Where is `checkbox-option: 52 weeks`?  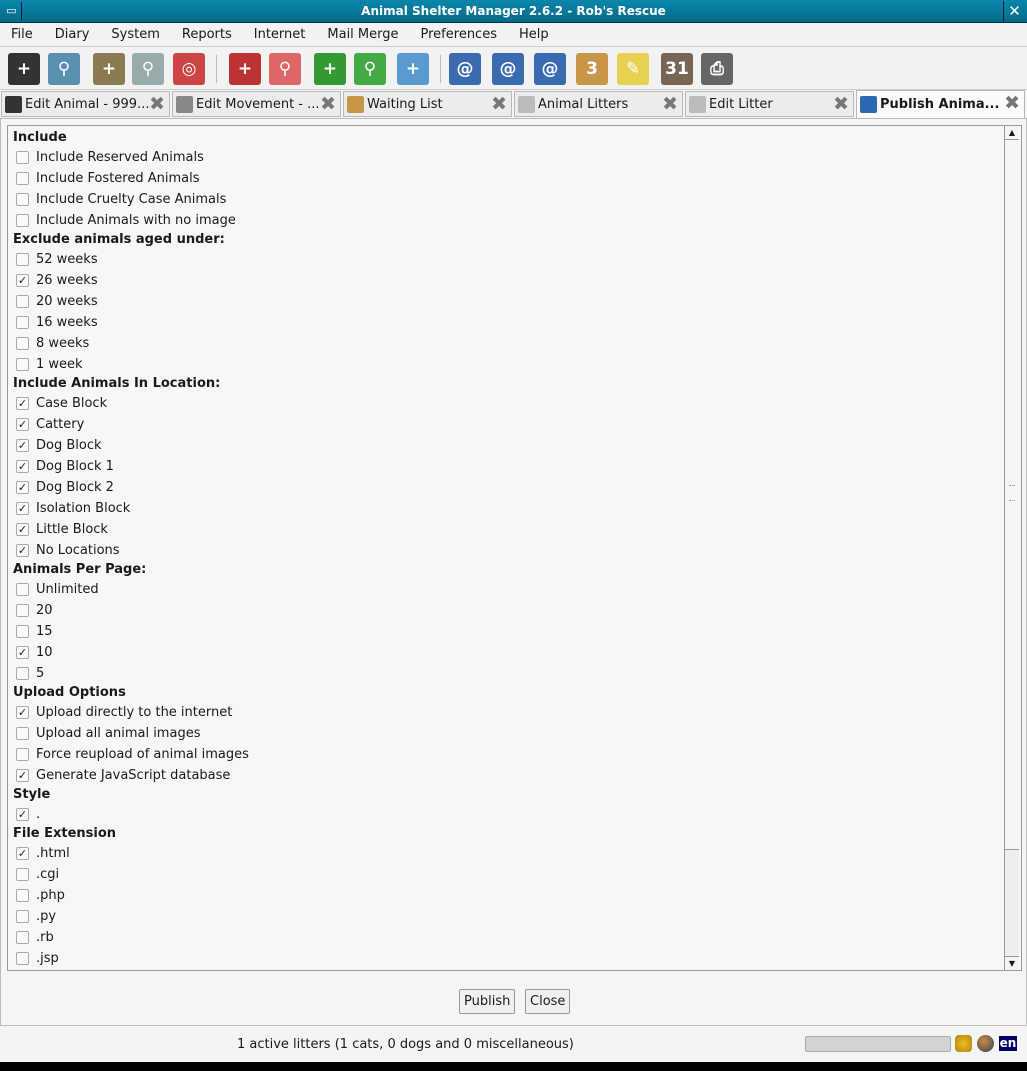
checkbox-option: 52 weeks is located at coordinates (131, 259).